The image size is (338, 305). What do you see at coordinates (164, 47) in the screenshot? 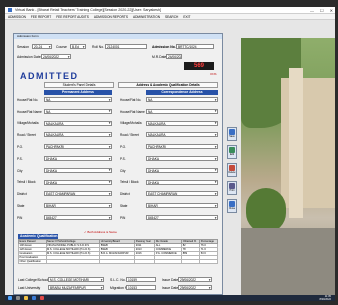
I see `admission-no-label: Admission No.` at bounding box center [164, 47].